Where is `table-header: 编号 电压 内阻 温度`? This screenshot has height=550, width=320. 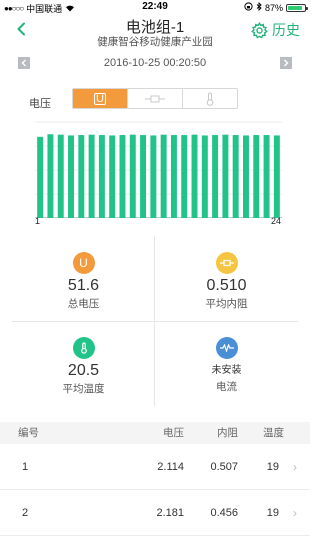
table-header: 编号 电压 内阻 温度 is located at coordinates (155, 433).